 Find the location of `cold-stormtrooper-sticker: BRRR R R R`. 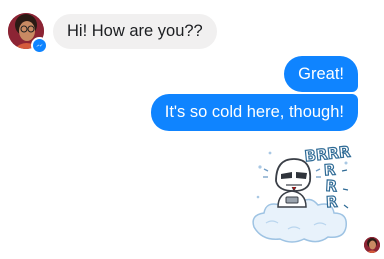

cold-stormtrooper-sticker: BRRR R R R is located at coordinates (303, 193).